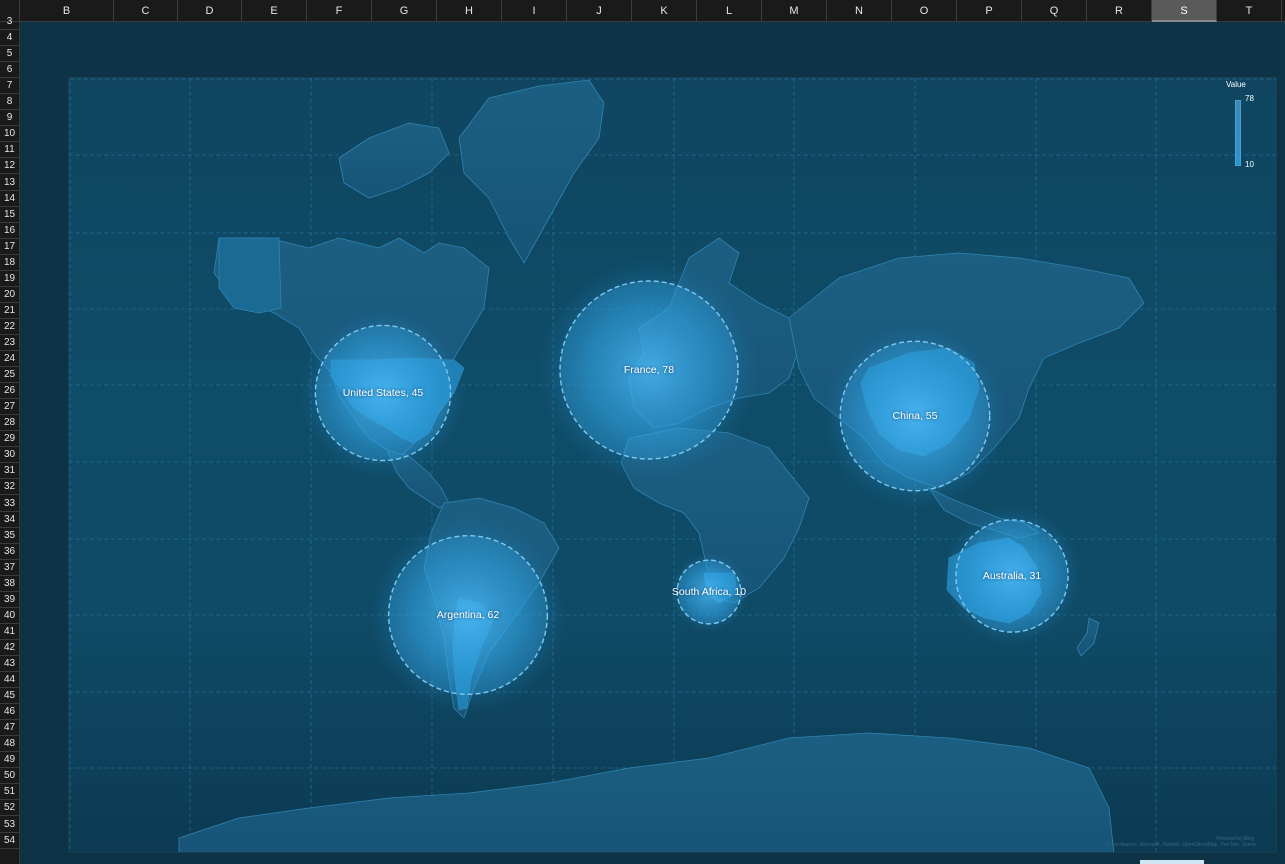  I want to click on row-header-17: 17, so click(9, 247).